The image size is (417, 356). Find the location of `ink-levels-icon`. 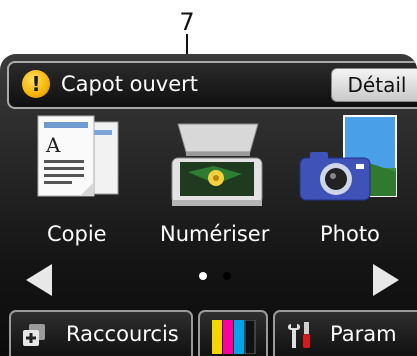

ink-levels-icon is located at coordinates (234, 337).